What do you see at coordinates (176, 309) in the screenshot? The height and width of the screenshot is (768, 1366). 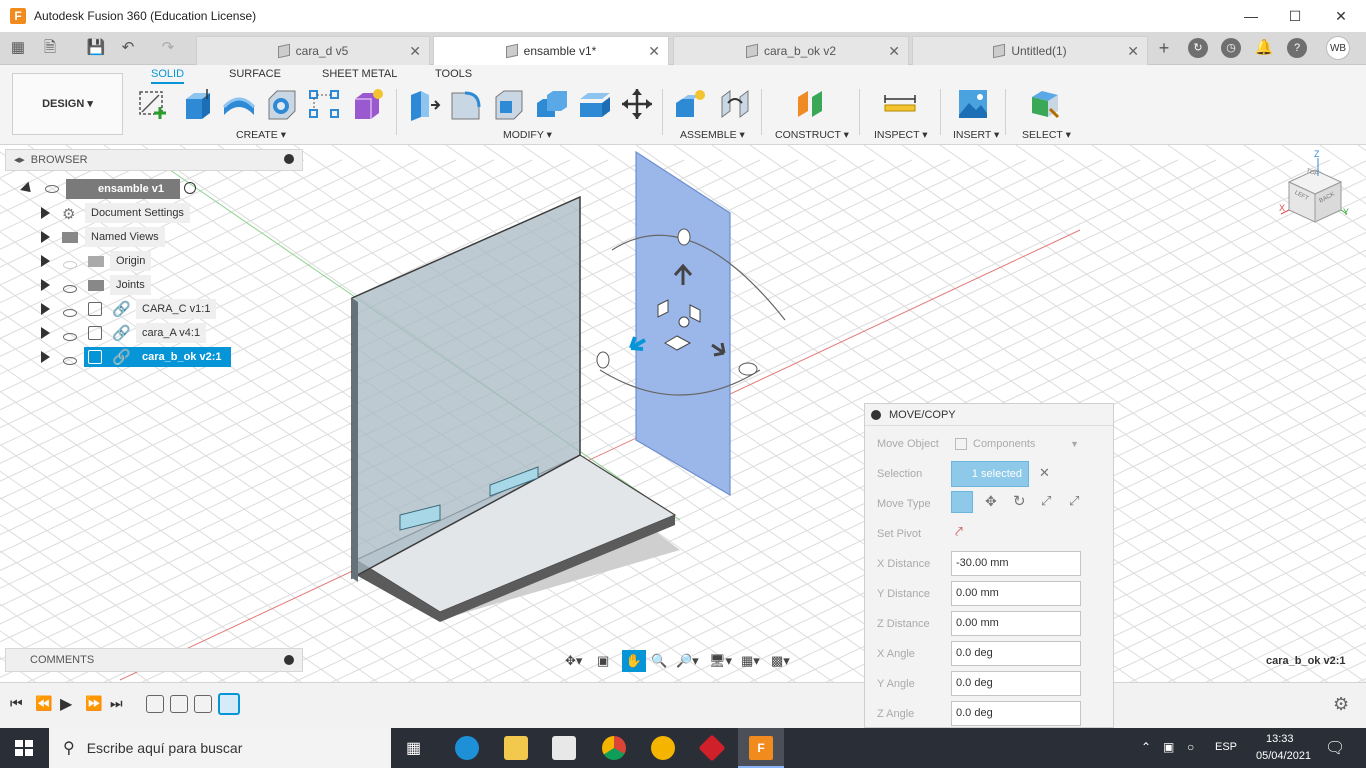 I see `browser-item-cara-c: CARA_C v1:1` at bounding box center [176, 309].